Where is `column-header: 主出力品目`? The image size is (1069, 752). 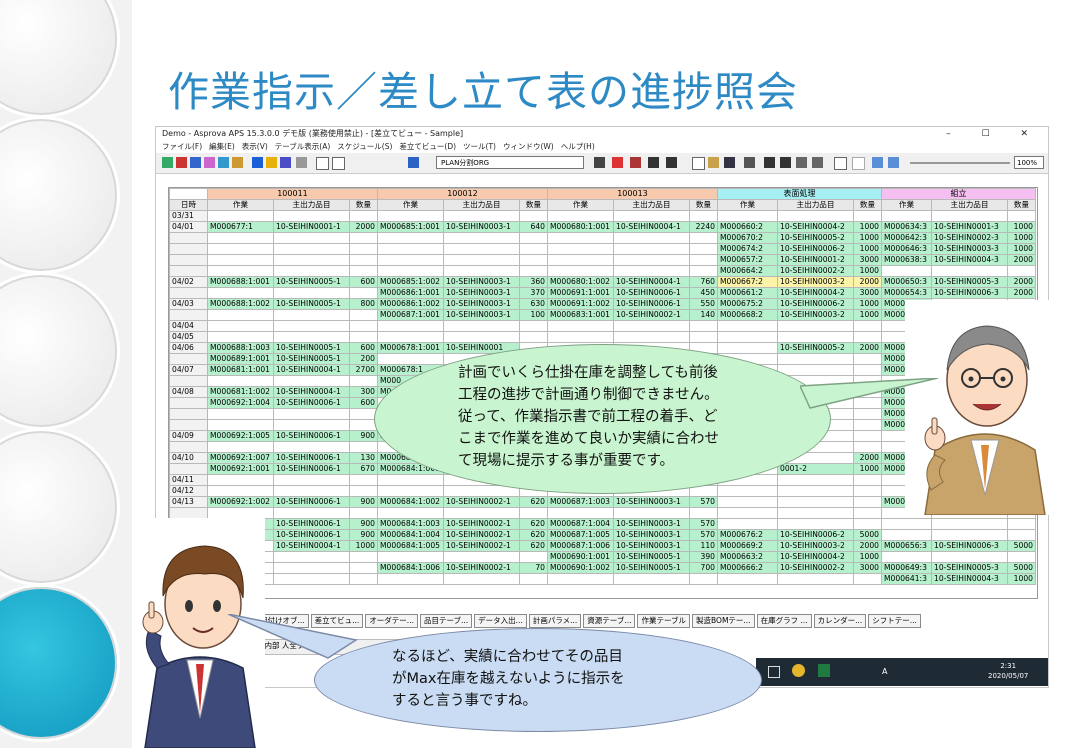
column-header: 主出力品目 is located at coordinates (481, 205).